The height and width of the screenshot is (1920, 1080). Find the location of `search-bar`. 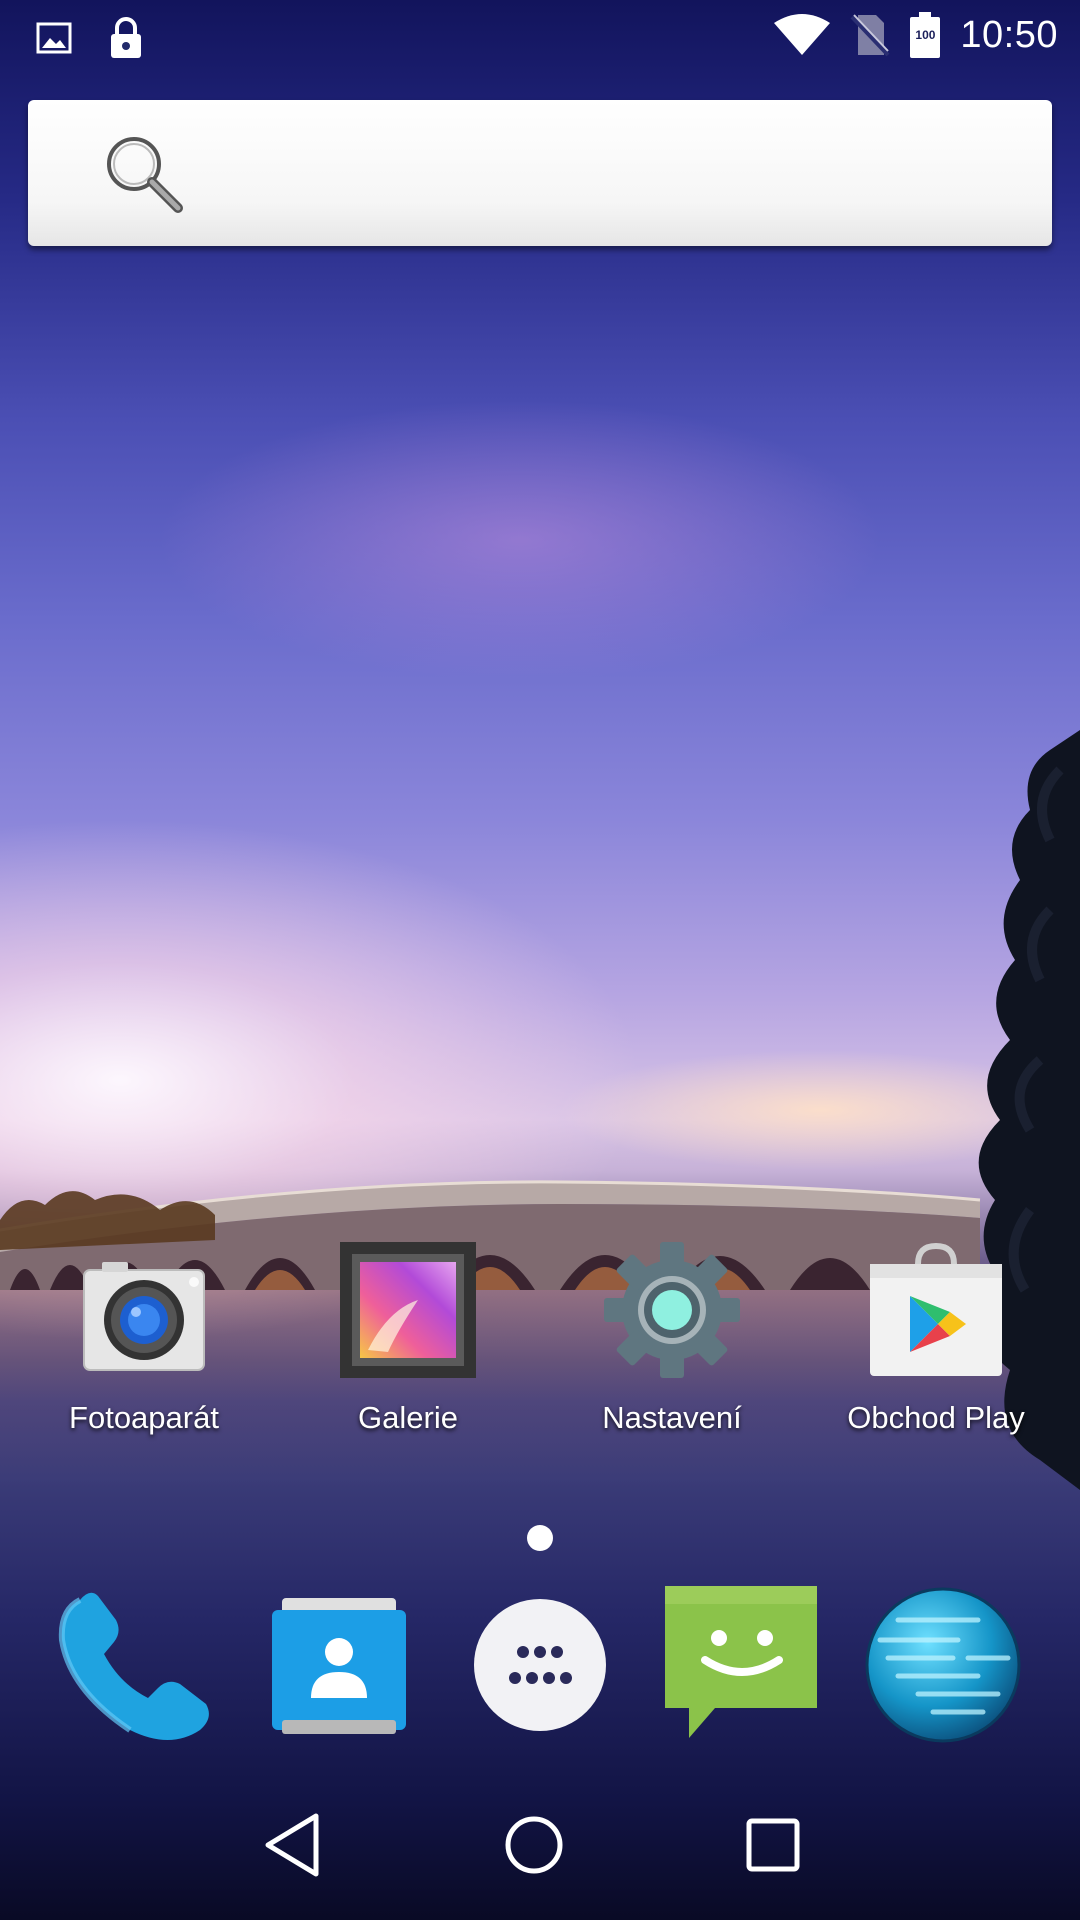

search-bar is located at coordinates (540, 173).